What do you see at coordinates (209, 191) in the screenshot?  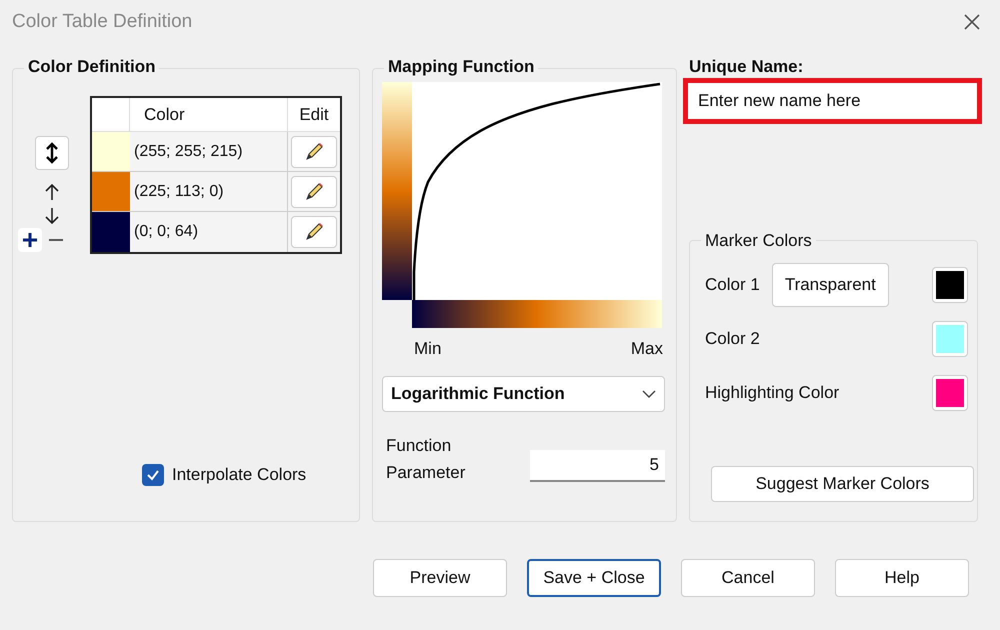 I see `table-cell: (225; 113; 0)` at bounding box center [209, 191].